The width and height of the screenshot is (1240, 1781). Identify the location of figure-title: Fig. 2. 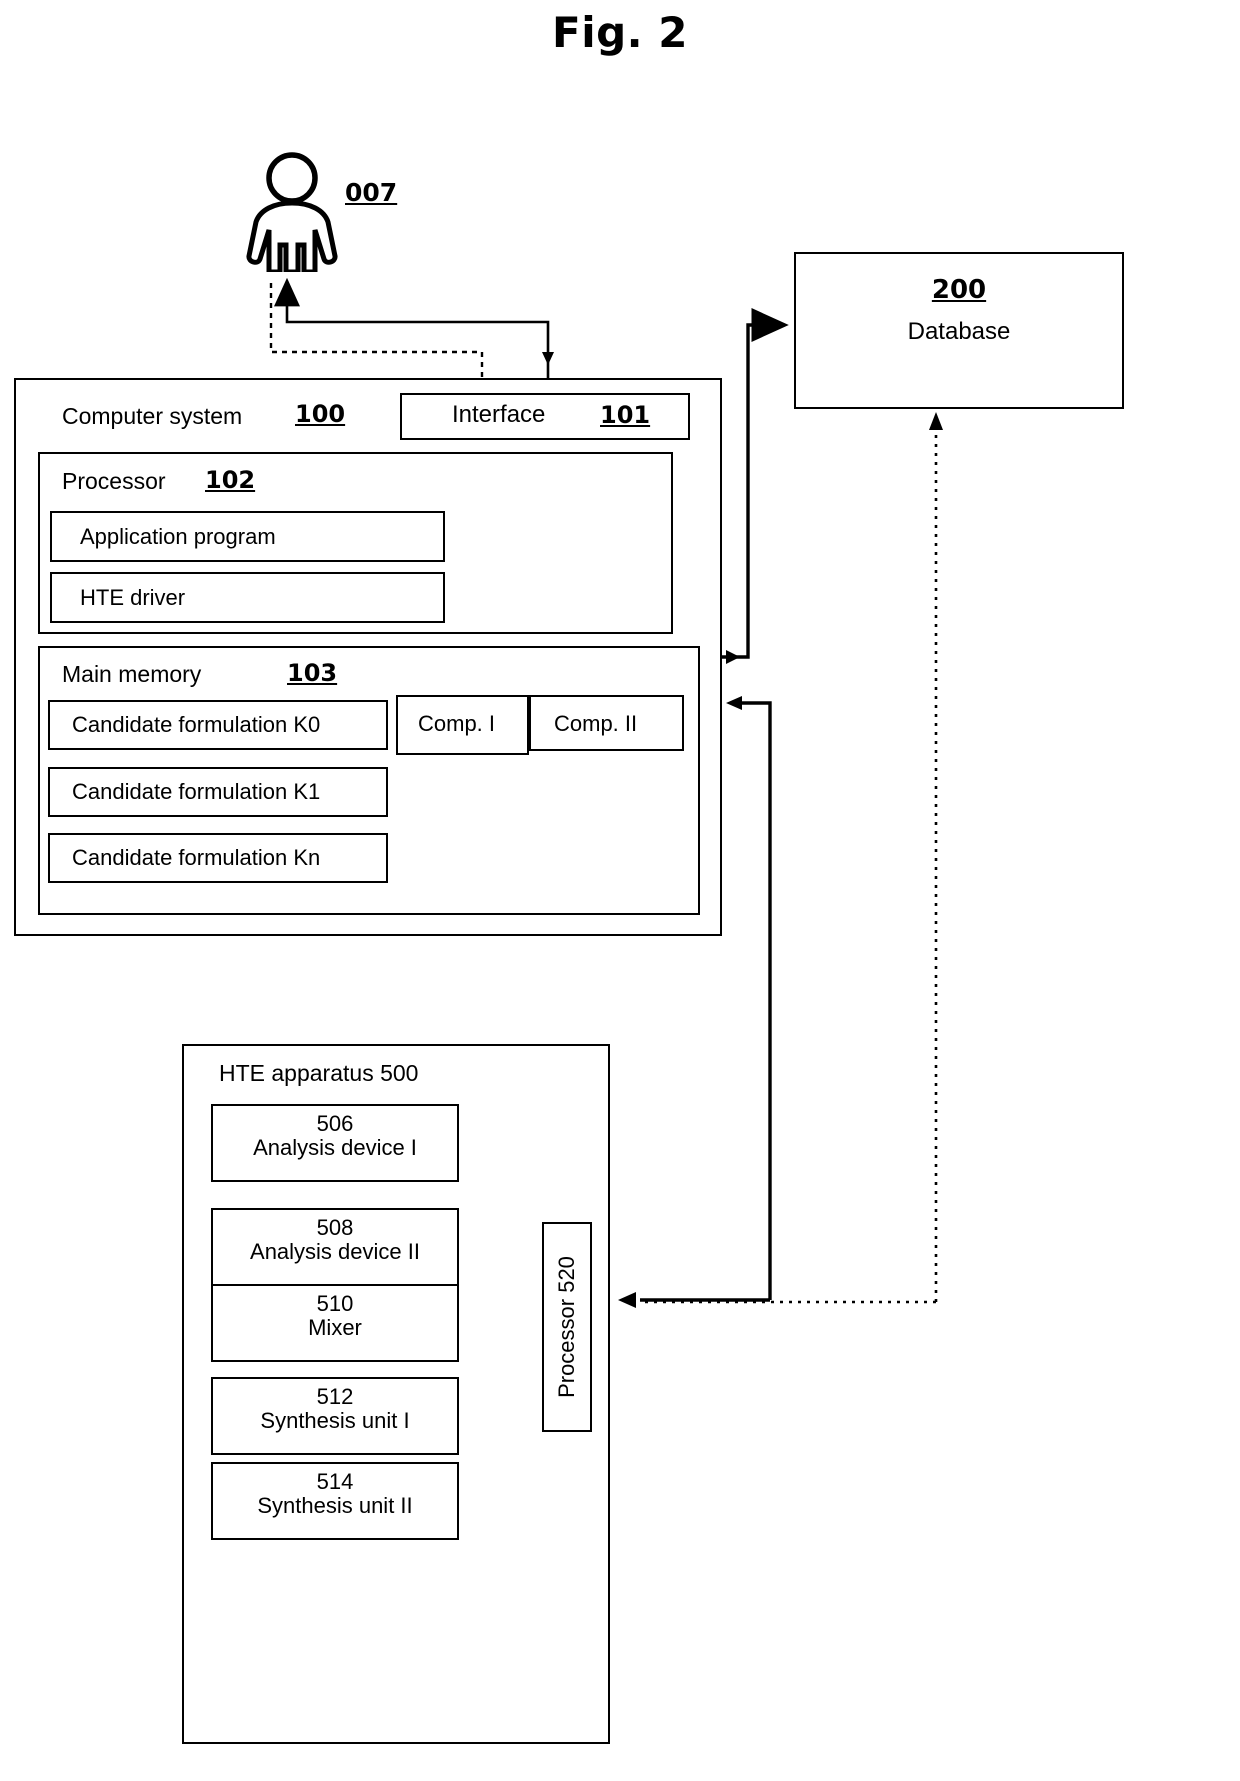
(620, 32).